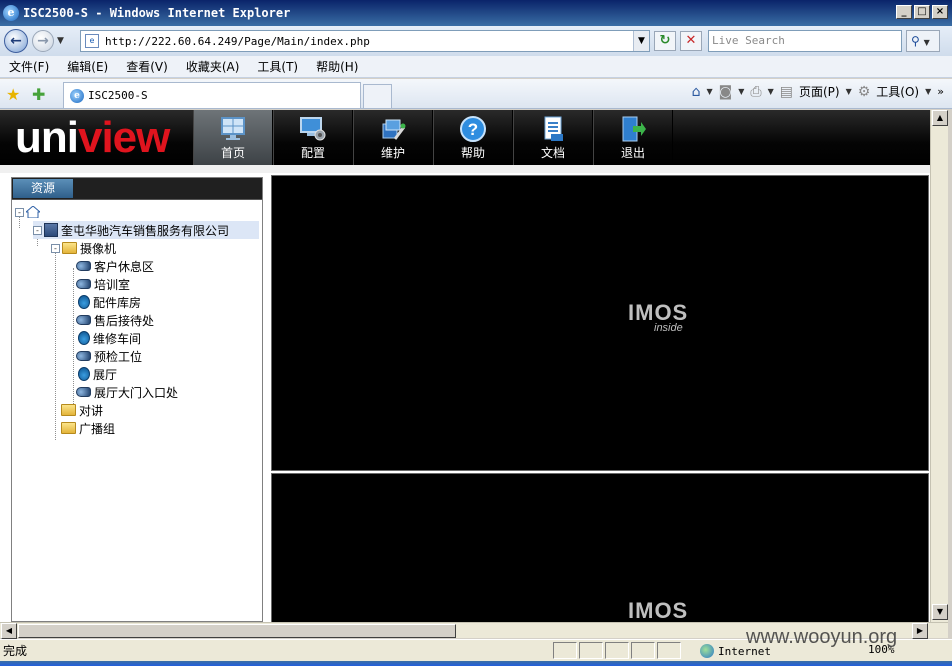 This screenshot has width=952, height=666. What do you see at coordinates (118, 95) in the screenshot?
I see `tab-label: ISC2500-S` at bounding box center [118, 95].